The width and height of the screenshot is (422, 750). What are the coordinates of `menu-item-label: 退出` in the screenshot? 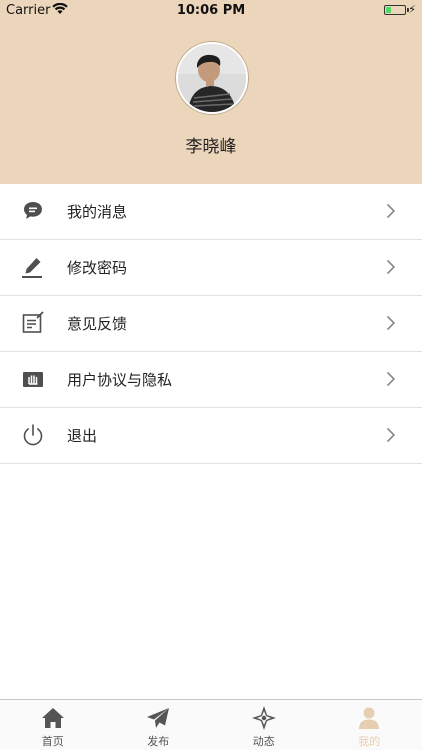 It's located at (82, 436).